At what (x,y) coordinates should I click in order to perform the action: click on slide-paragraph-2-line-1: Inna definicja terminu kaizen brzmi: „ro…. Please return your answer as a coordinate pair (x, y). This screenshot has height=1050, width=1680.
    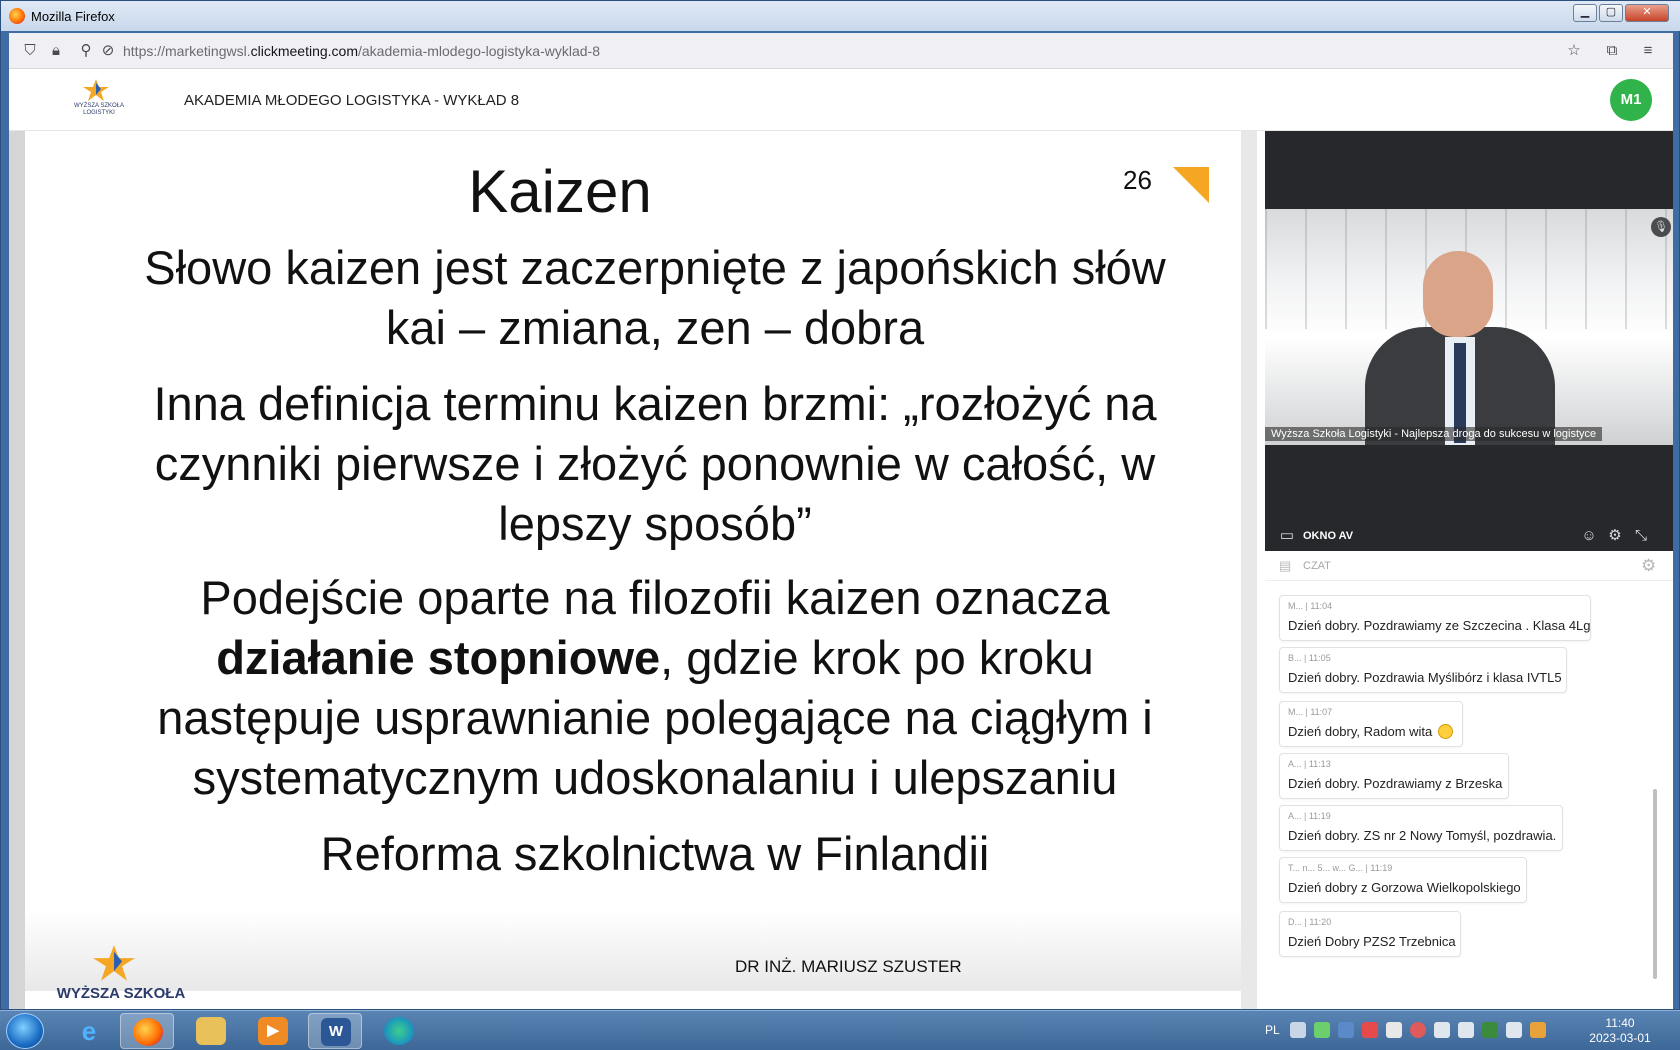
    Looking at the image, I should click on (655, 403).